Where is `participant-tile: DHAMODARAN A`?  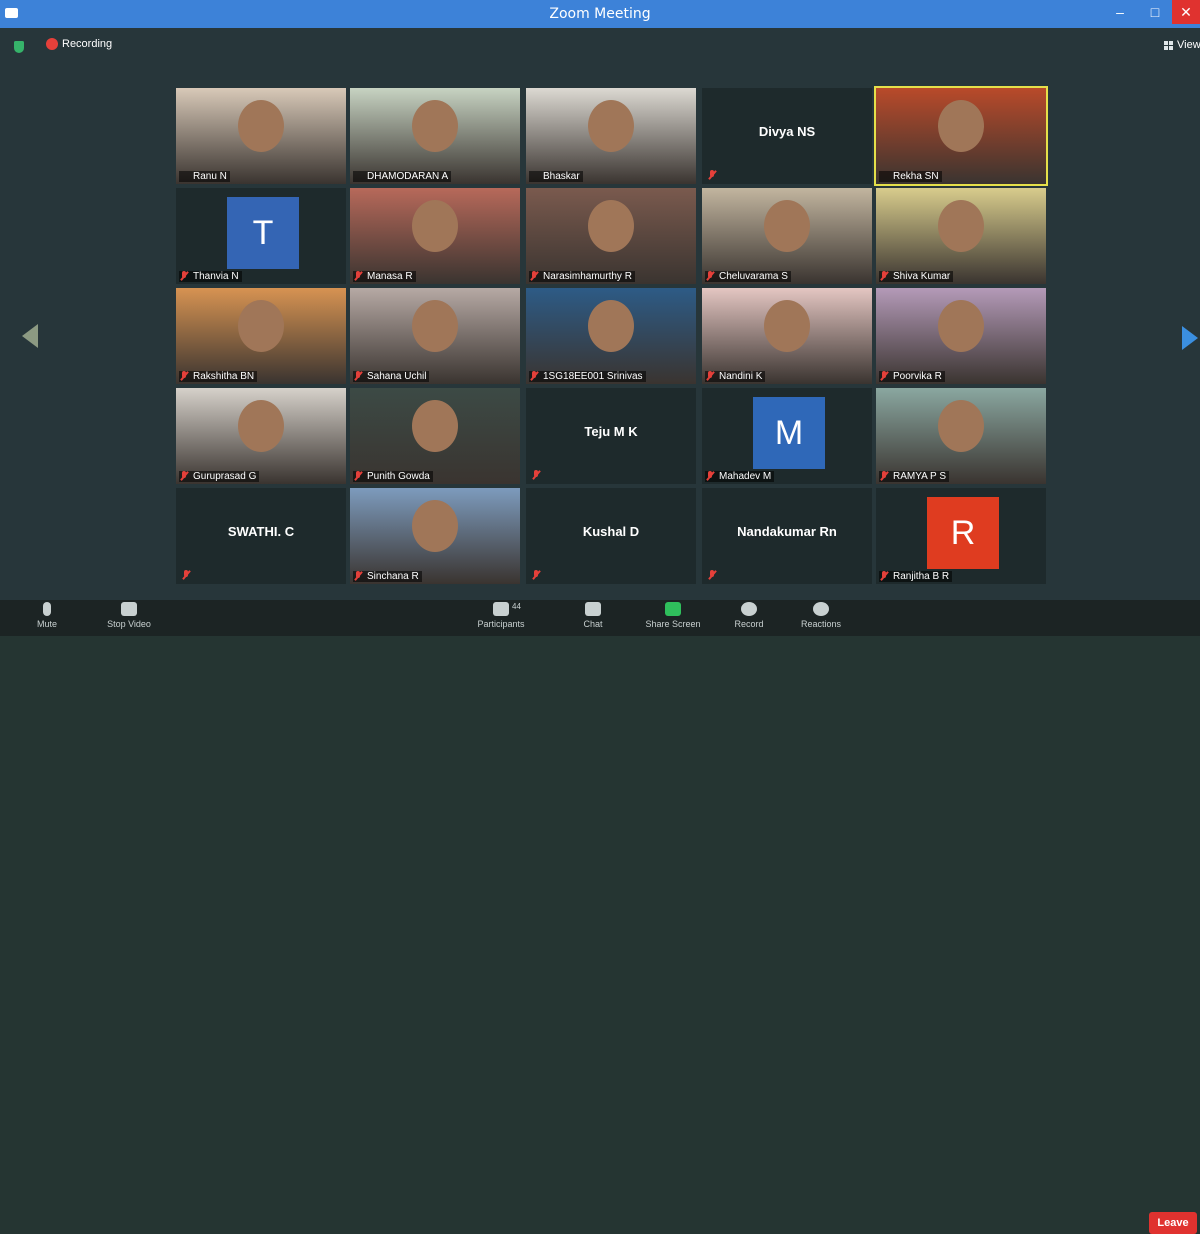
participant-tile: DHAMODARAN A is located at coordinates (435, 136).